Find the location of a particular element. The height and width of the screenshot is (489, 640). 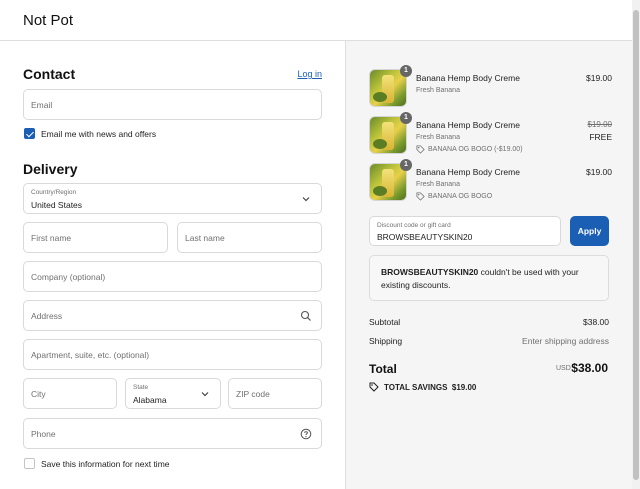

news-label: Email me with news and offers is located at coordinates (99, 133).